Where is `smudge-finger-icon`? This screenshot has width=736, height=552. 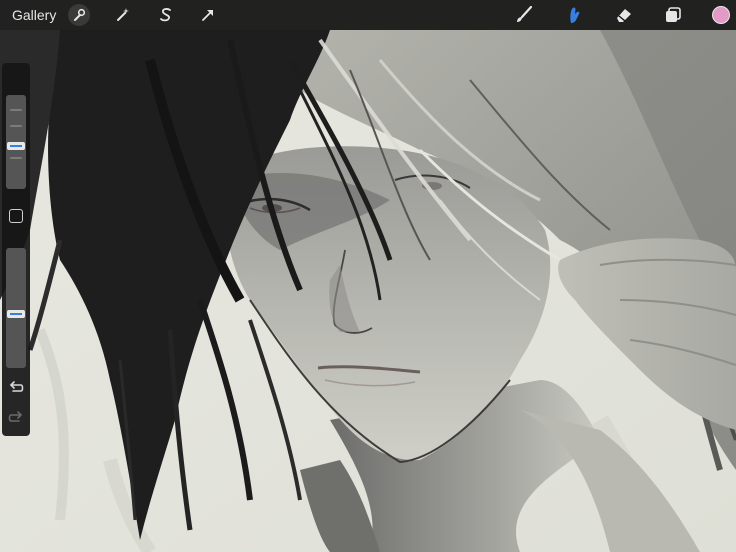
smudge-finger-icon is located at coordinates (573, 15).